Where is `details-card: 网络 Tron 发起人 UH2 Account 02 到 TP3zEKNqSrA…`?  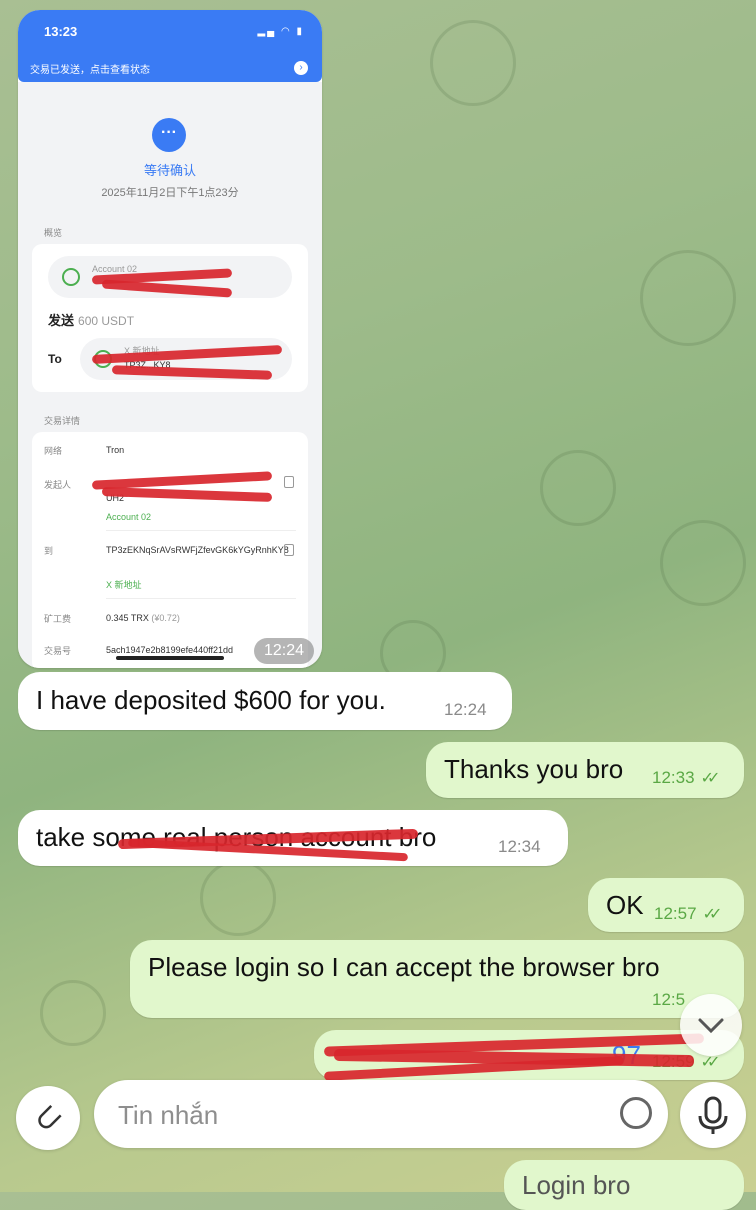 details-card: 网络 Tron 发起人 UH2 Account 02 到 TP3zEKNqSrA… is located at coordinates (170, 550).